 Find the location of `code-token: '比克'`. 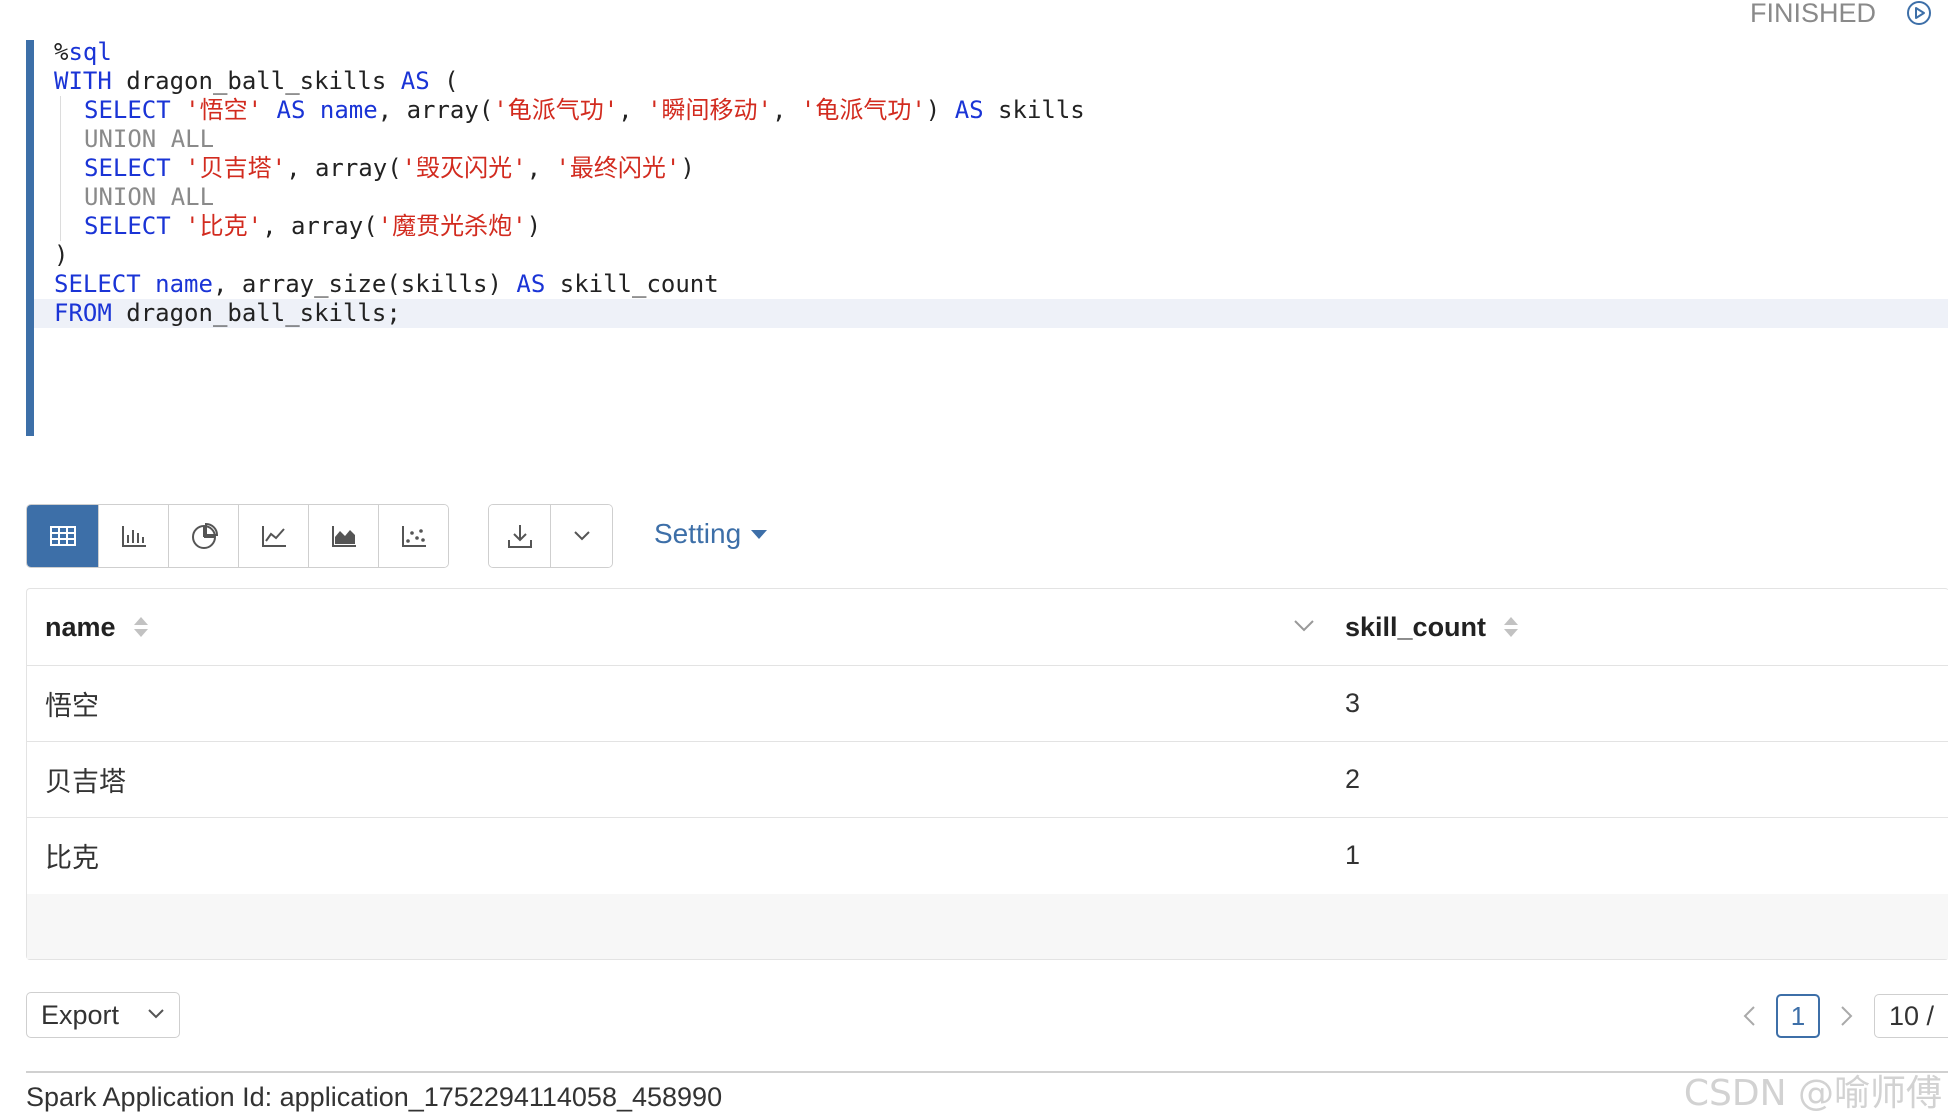

code-token: '比克' is located at coordinates (224, 226).